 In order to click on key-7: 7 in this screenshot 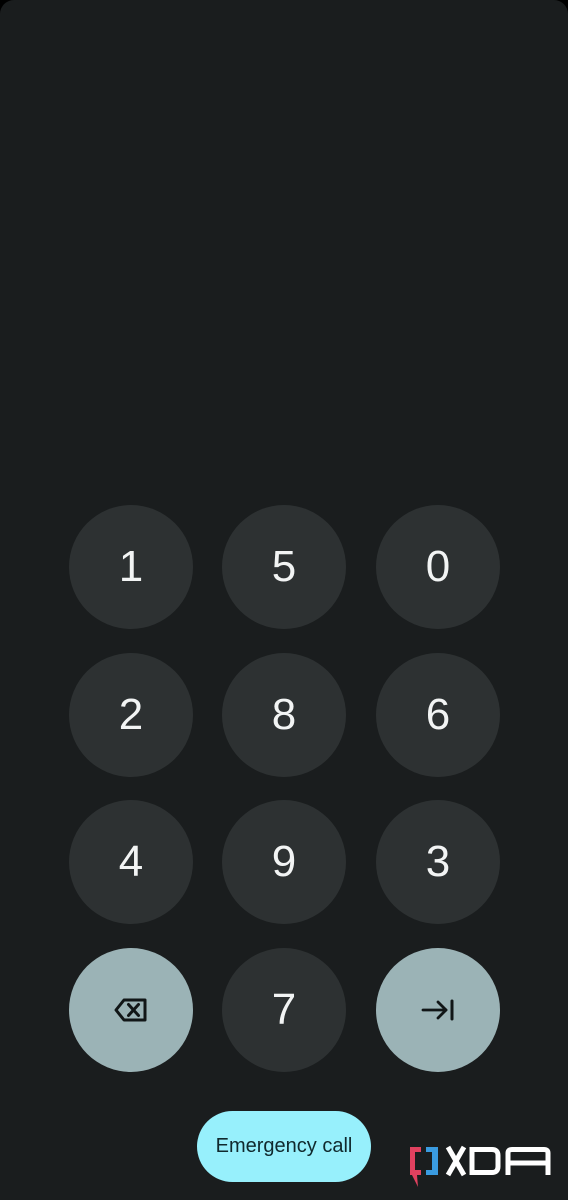, I will do `click(284, 1010)`.